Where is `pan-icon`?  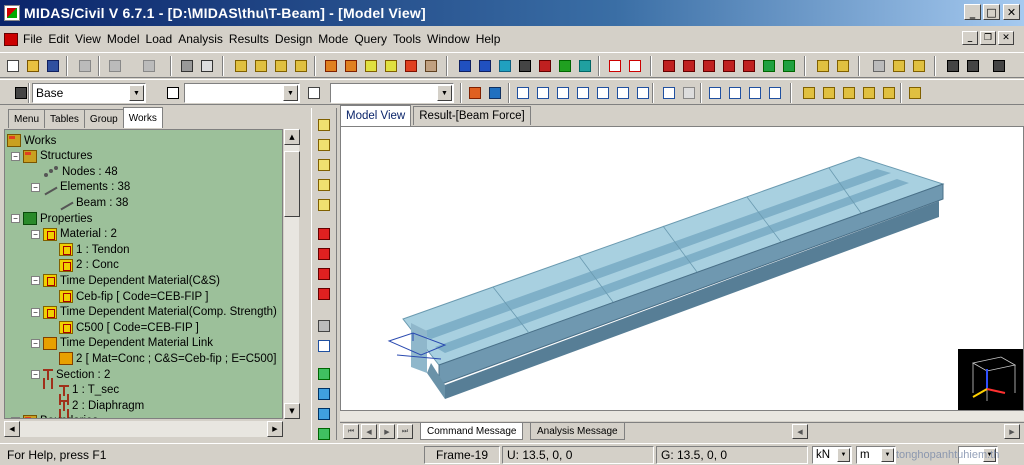
pan-icon is located at coordinates (715, 93).